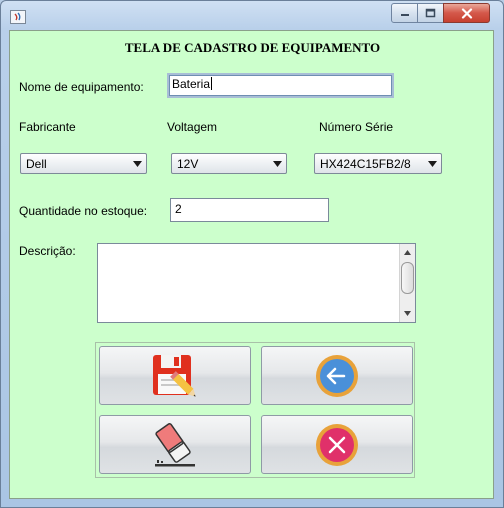  I want to click on close-icon, so click(466, 13).